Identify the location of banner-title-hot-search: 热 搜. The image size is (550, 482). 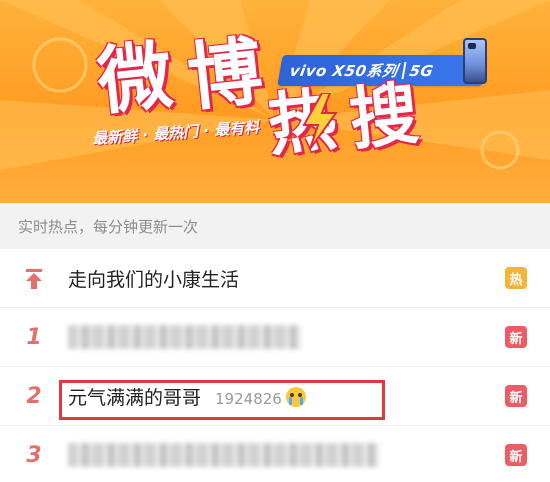
(353, 120).